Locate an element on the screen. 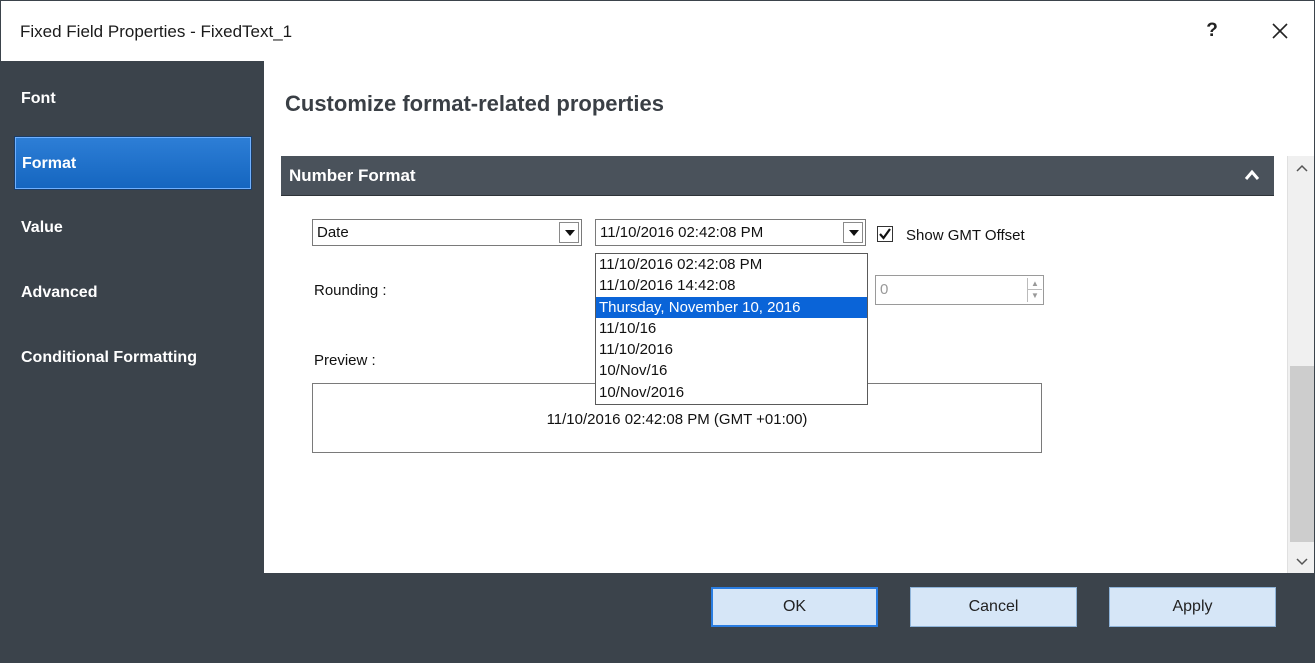  stepper-buttons: ▲ ▼ is located at coordinates (1034, 290).